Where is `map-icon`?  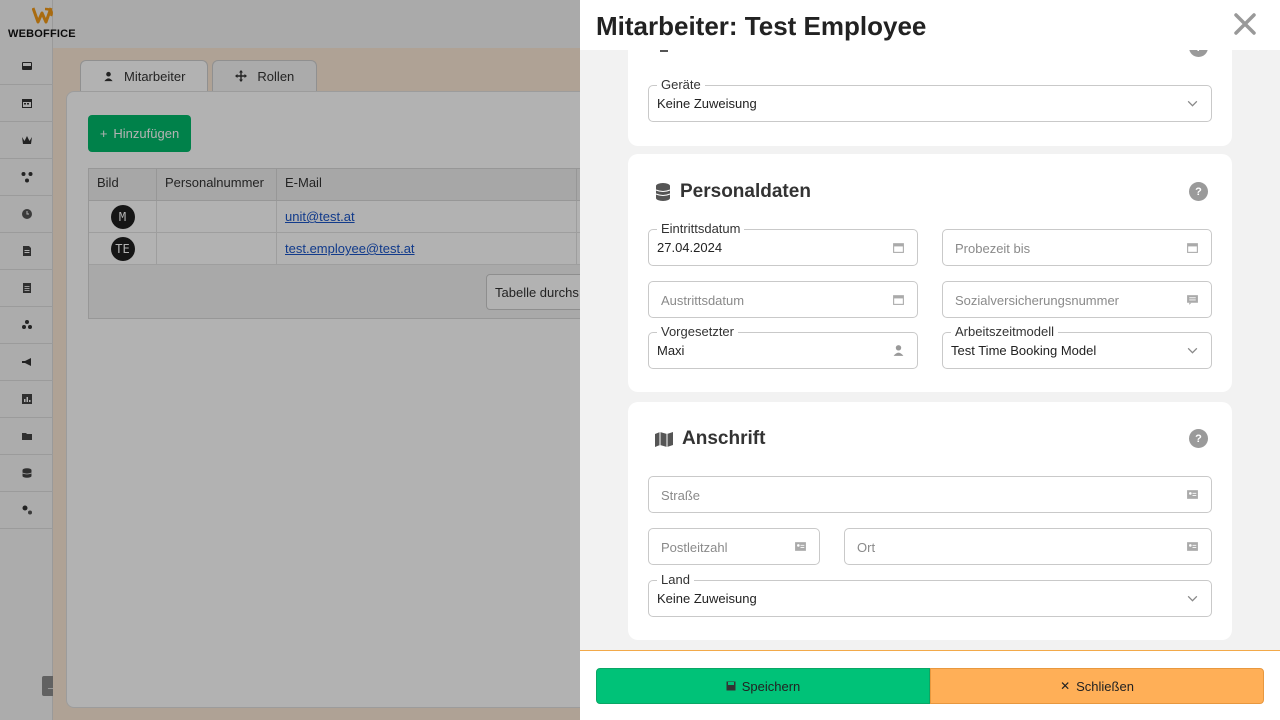 map-icon is located at coordinates (664, 439).